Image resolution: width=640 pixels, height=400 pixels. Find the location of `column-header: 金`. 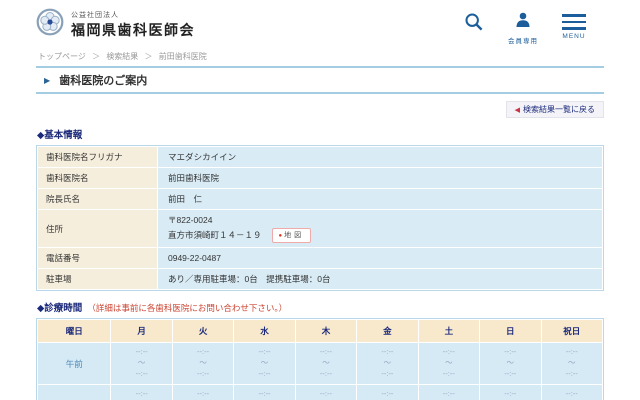

column-header: 金 is located at coordinates (387, 331).